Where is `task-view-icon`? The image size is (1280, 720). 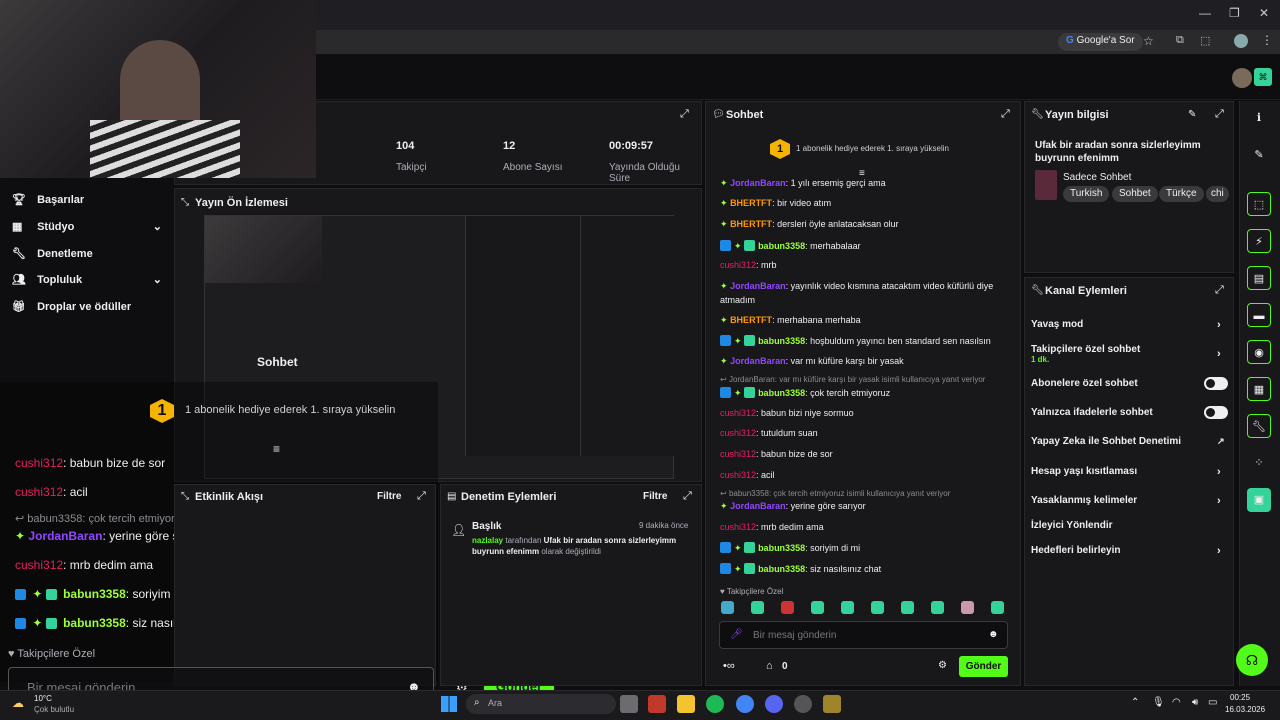
task-view-icon is located at coordinates (629, 704).